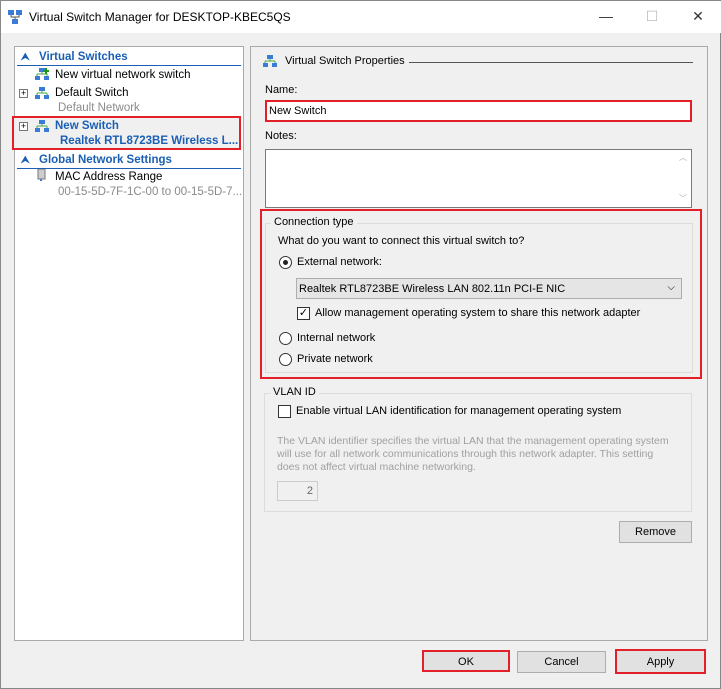 This screenshot has height=689, width=721. Describe the element at coordinates (314, 222) in the screenshot. I see `connection-type-title: Connection type` at that location.